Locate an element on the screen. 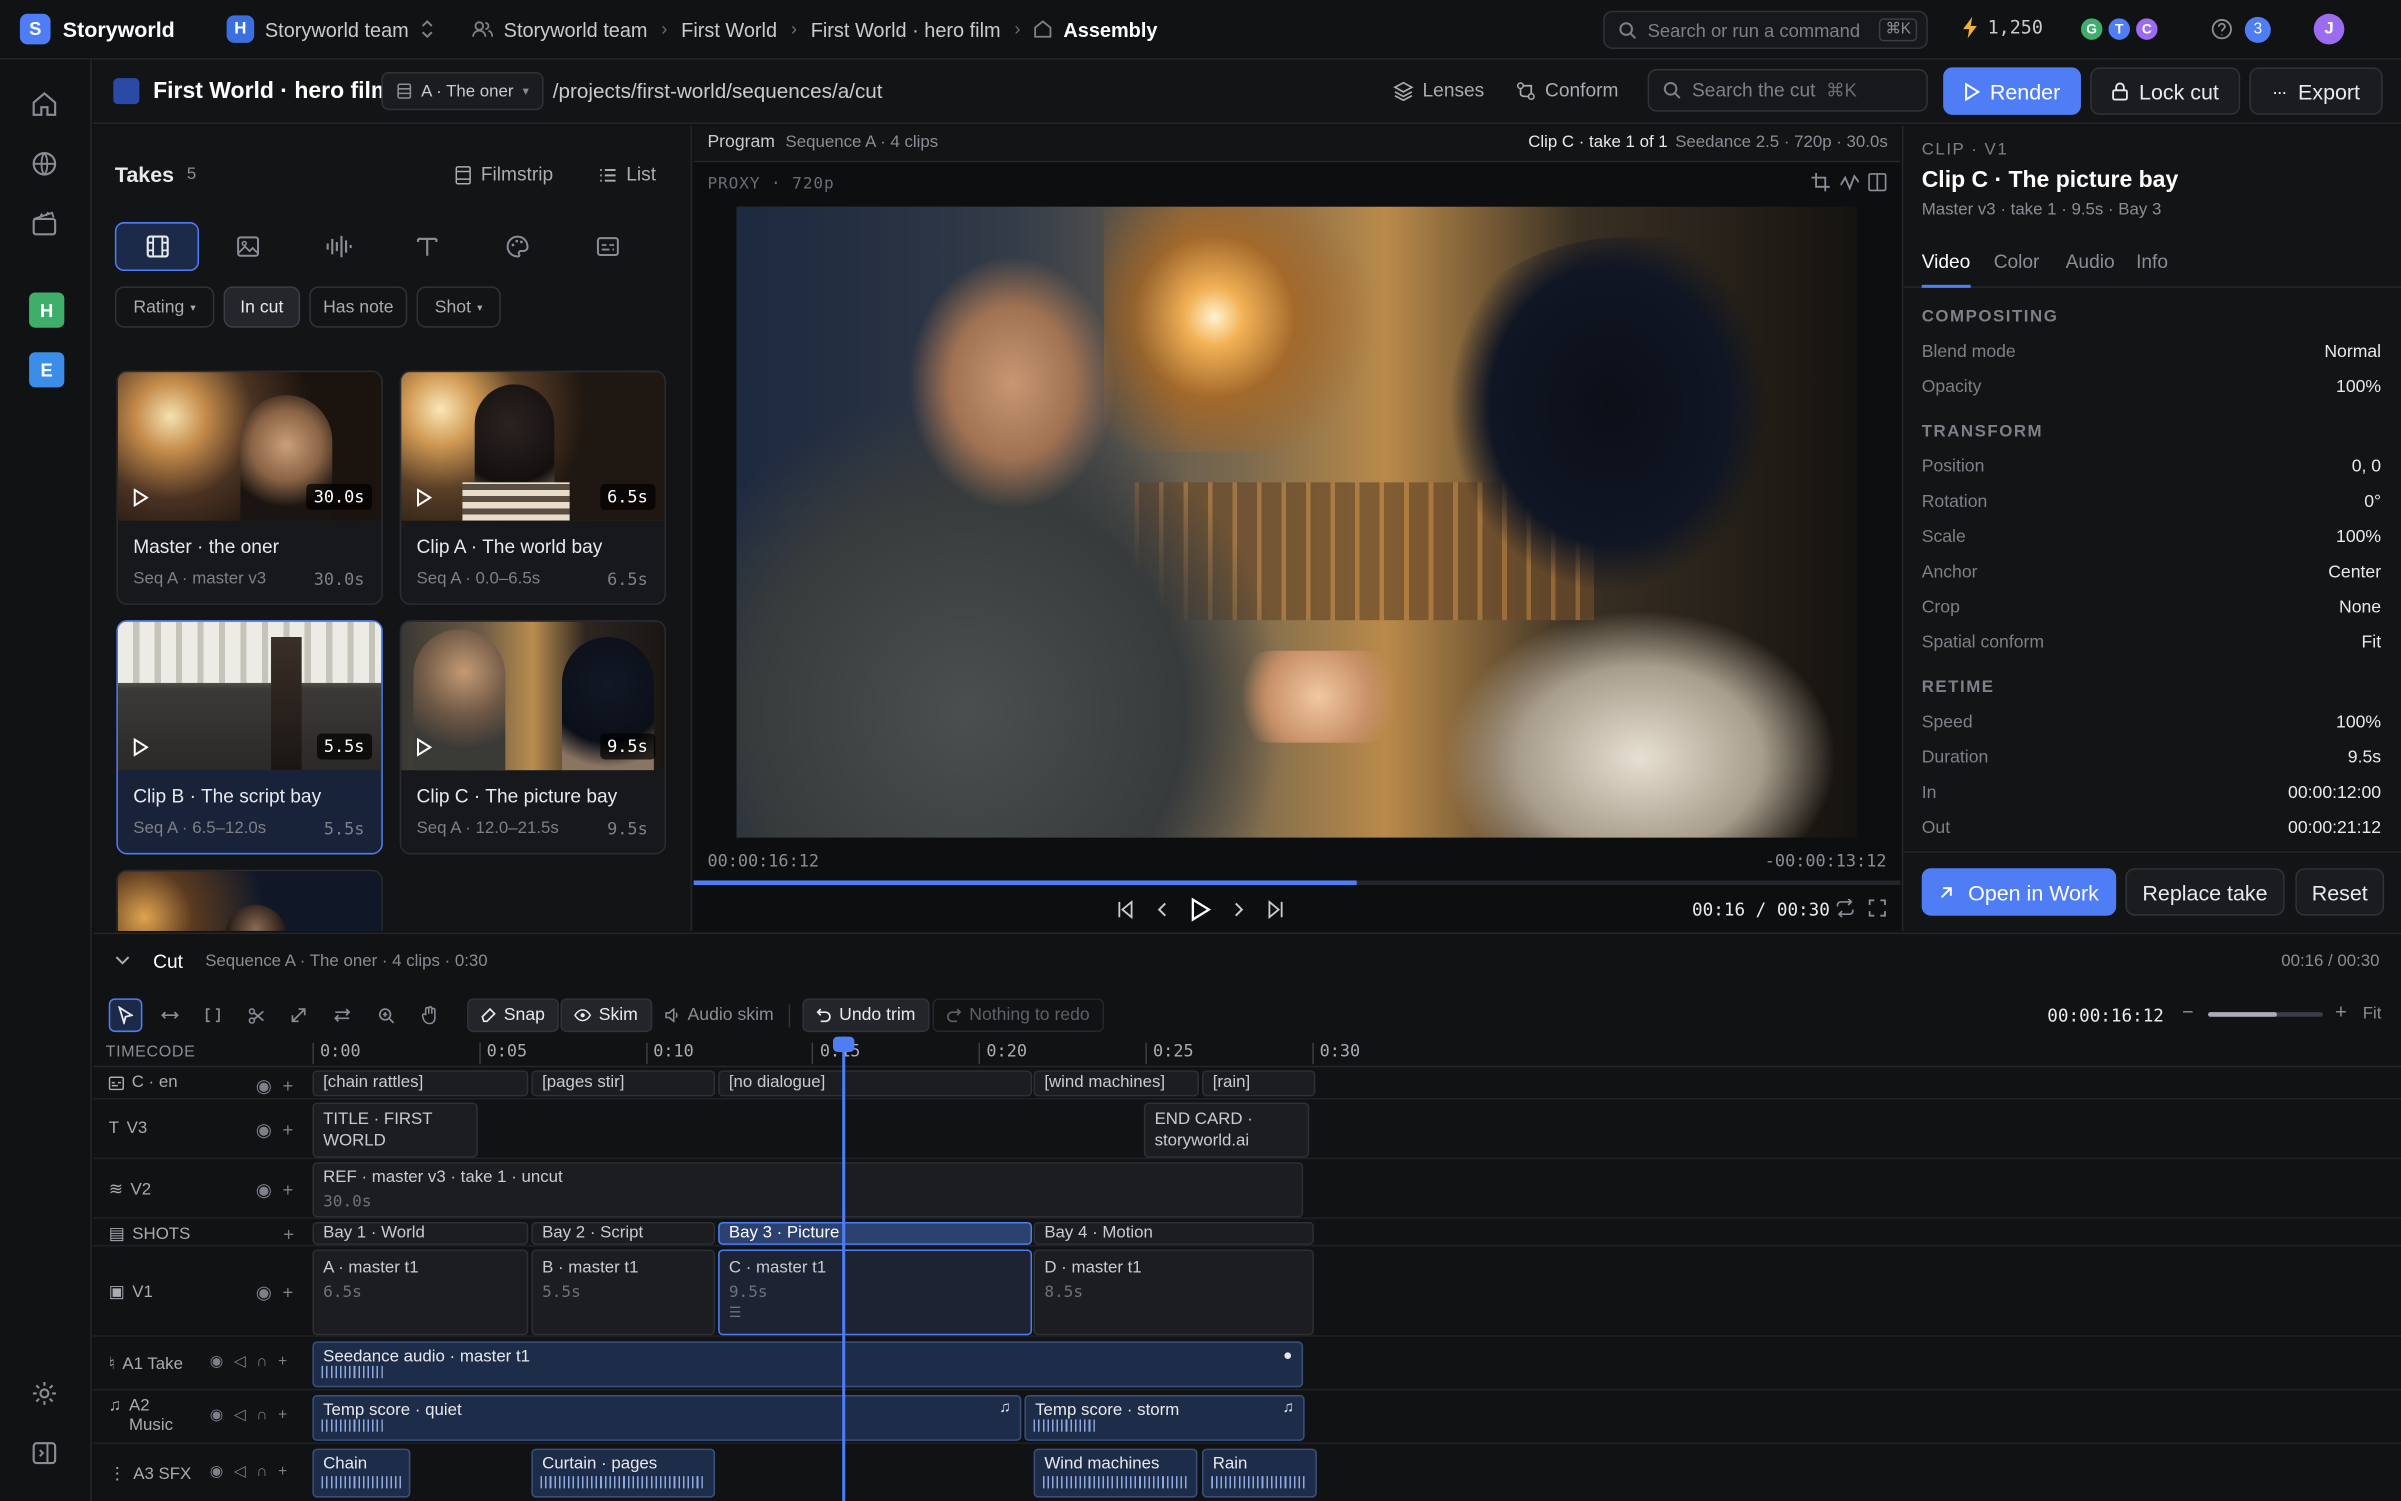  video-clip: D · master t1 8.5s is located at coordinates (1173, 1292).